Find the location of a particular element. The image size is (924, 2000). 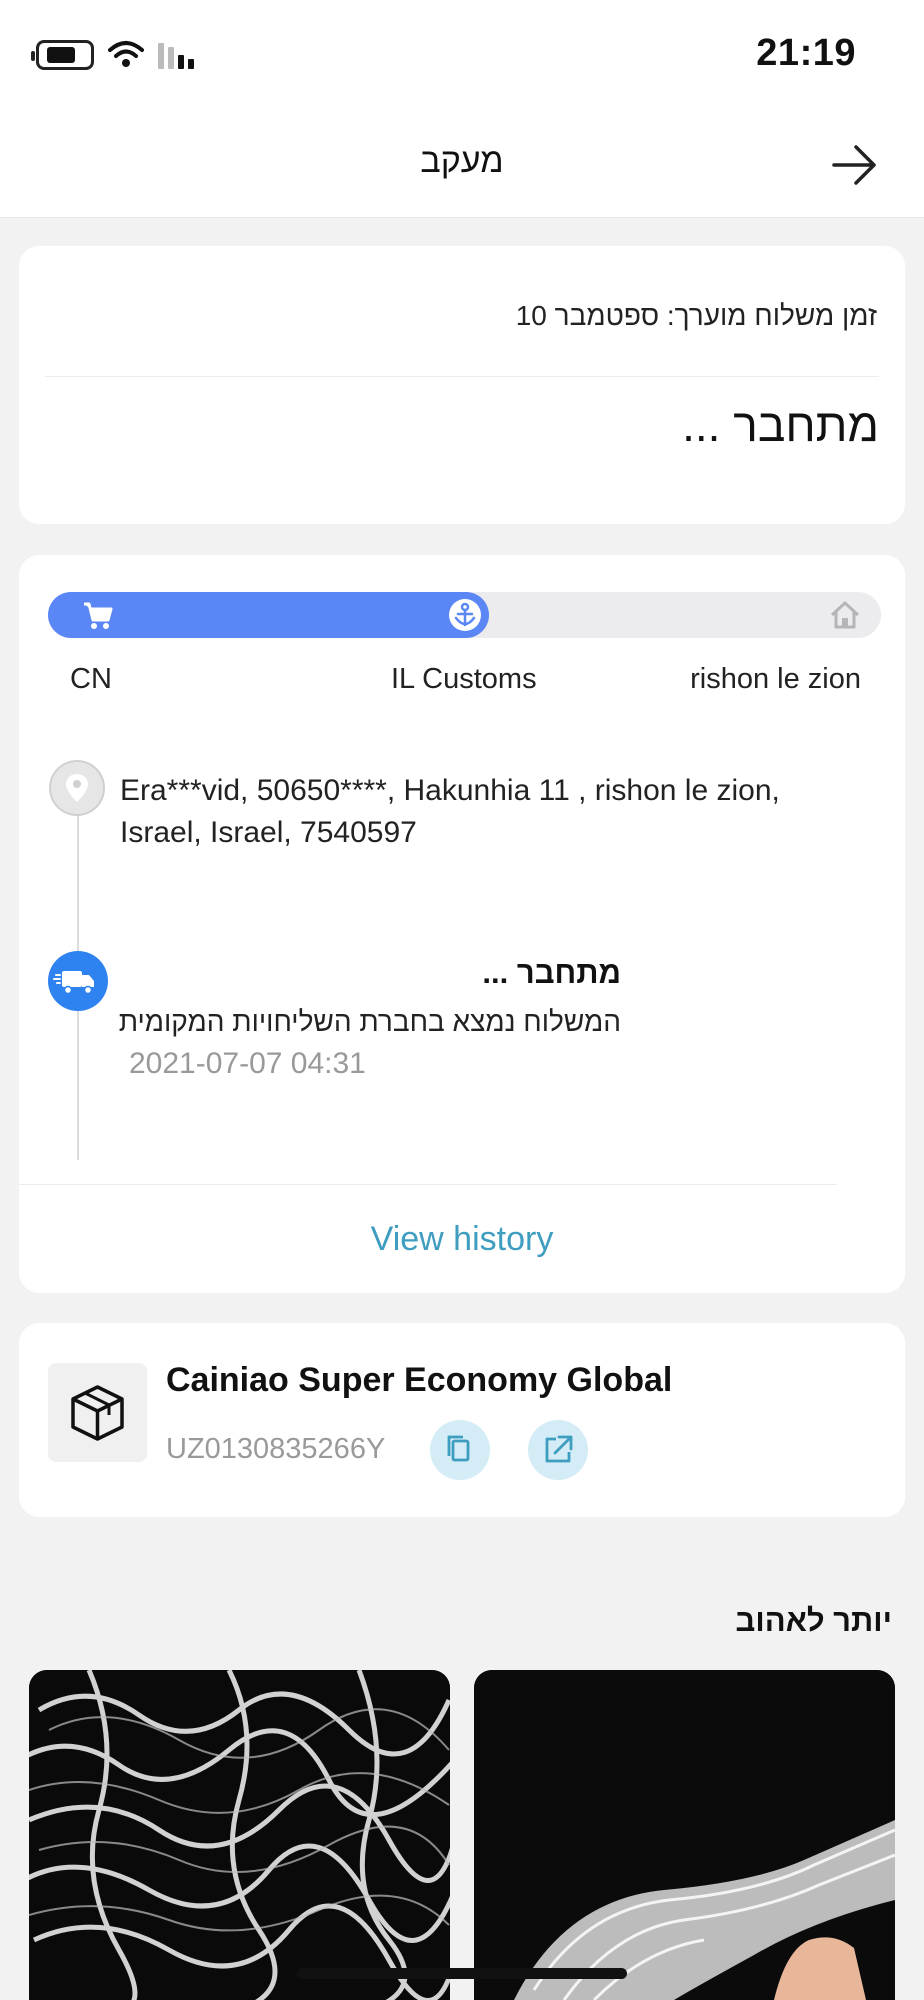

external-link-icon is located at coordinates (559, 1449).